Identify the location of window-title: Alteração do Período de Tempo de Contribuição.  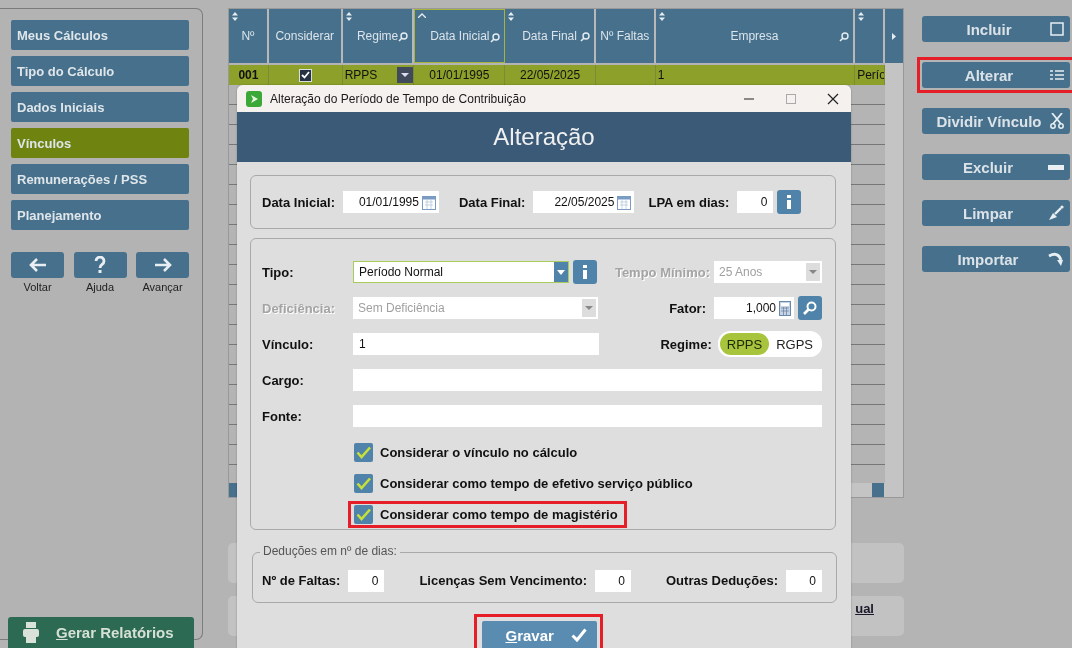
(398, 98).